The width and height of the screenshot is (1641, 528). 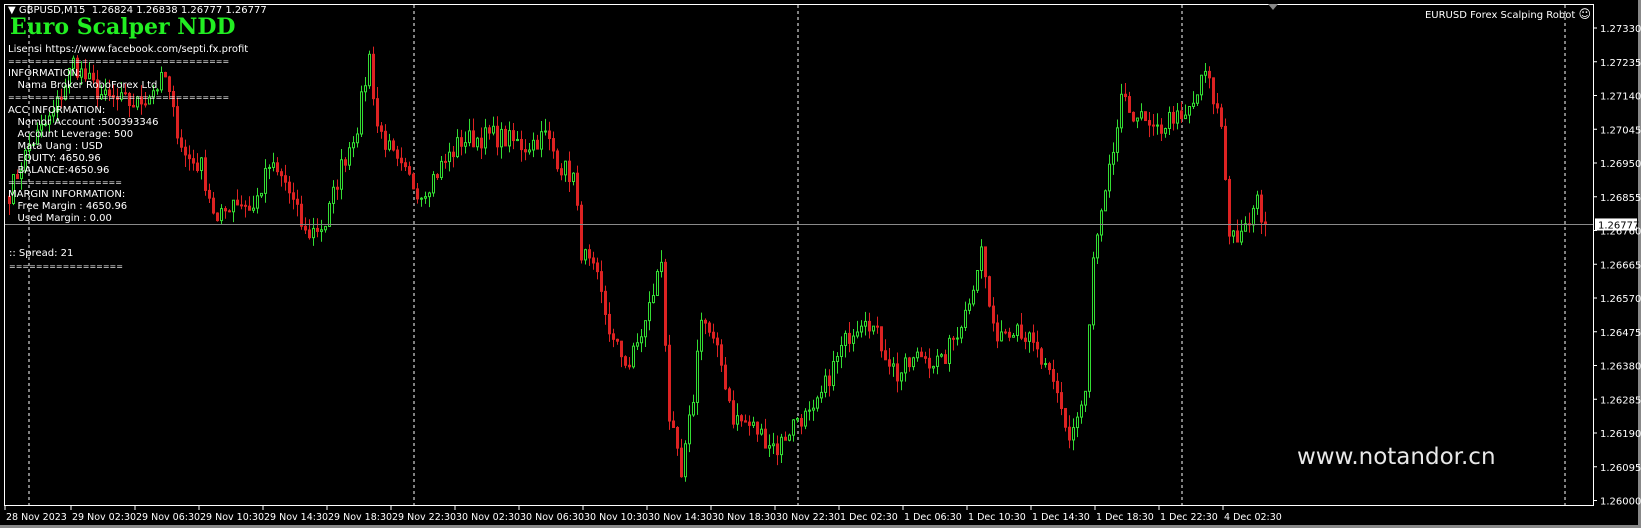 I want to click on time-tick-label: 1 Dec 14:30, so click(x=1061, y=517).